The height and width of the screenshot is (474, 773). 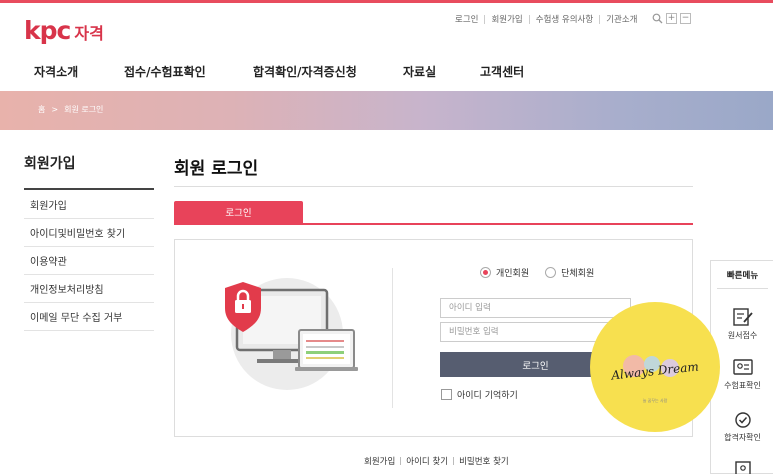 What do you see at coordinates (89, 33) in the screenshot?
I see `logo-sub-text: 자격` at bounding box center [89, 33].